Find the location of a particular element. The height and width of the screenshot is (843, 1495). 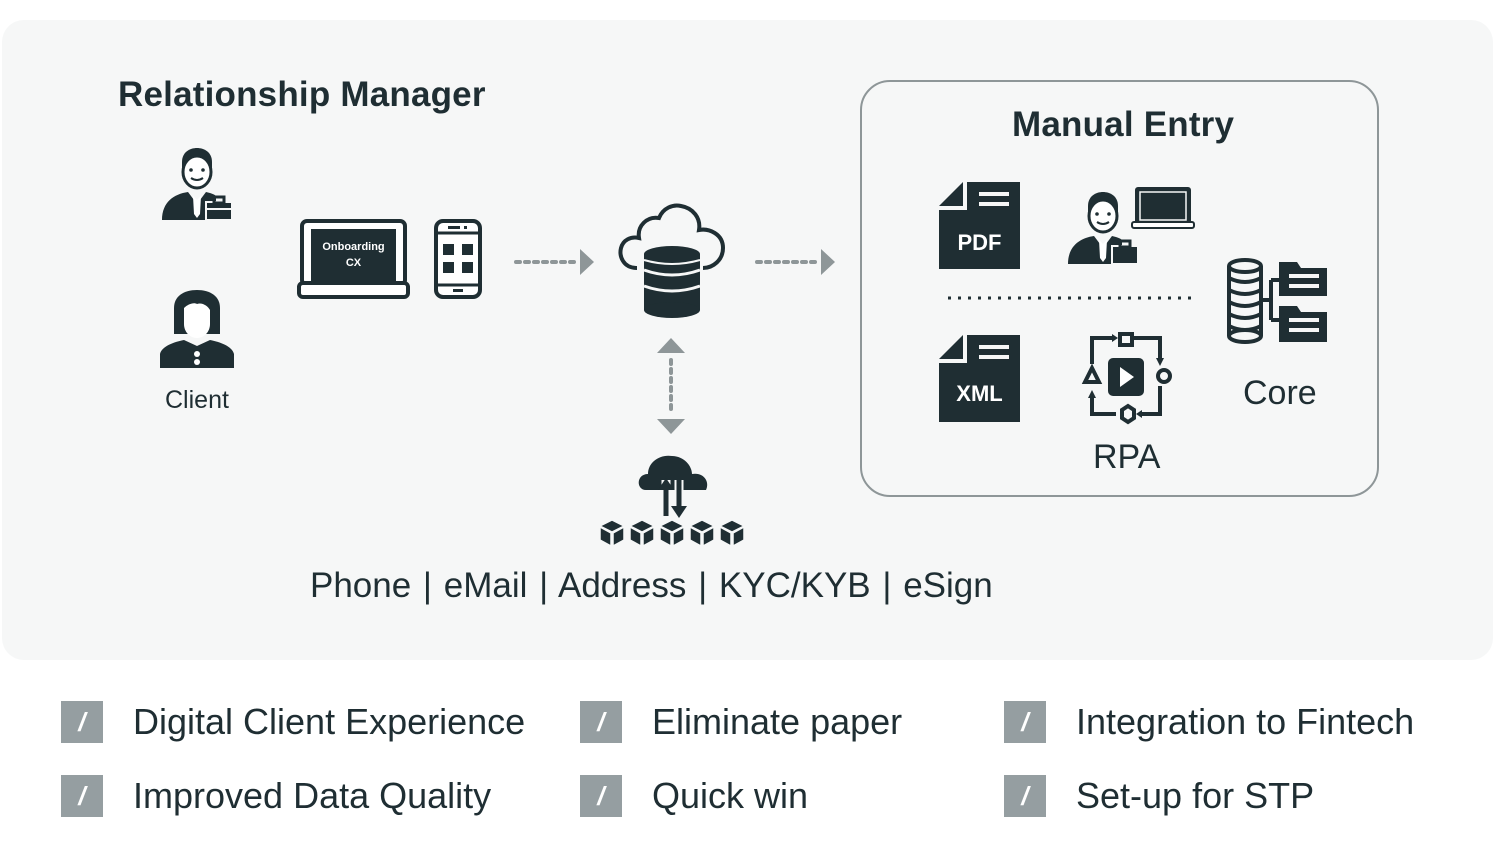

benefit-item: / Quick win is located at coordinates (694, 796).